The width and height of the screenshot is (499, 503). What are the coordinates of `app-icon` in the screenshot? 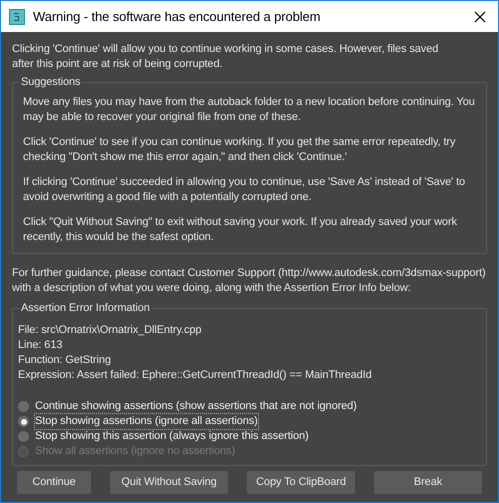 It's located at (17, 16).